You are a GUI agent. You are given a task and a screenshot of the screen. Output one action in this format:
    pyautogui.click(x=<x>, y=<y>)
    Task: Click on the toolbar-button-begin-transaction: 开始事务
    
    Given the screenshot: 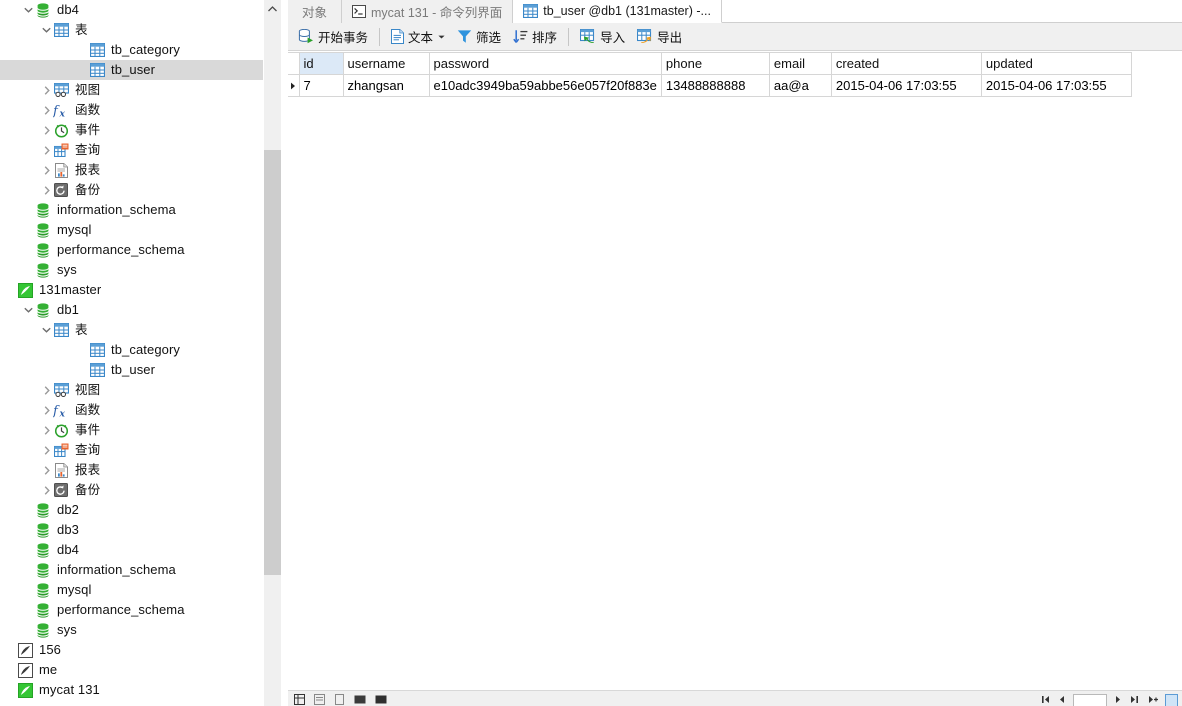 What is the action you would take?
    pyautogui.click(x=333, y=37)
    